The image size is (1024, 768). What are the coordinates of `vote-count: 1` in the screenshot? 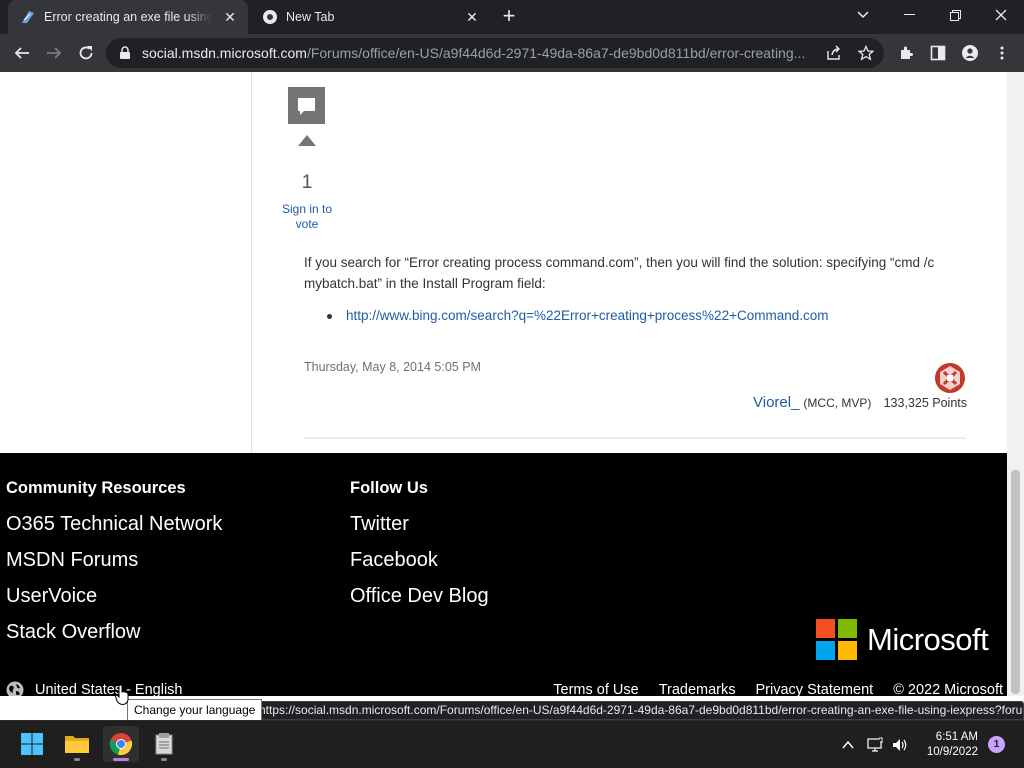 It's located at (307, 182).